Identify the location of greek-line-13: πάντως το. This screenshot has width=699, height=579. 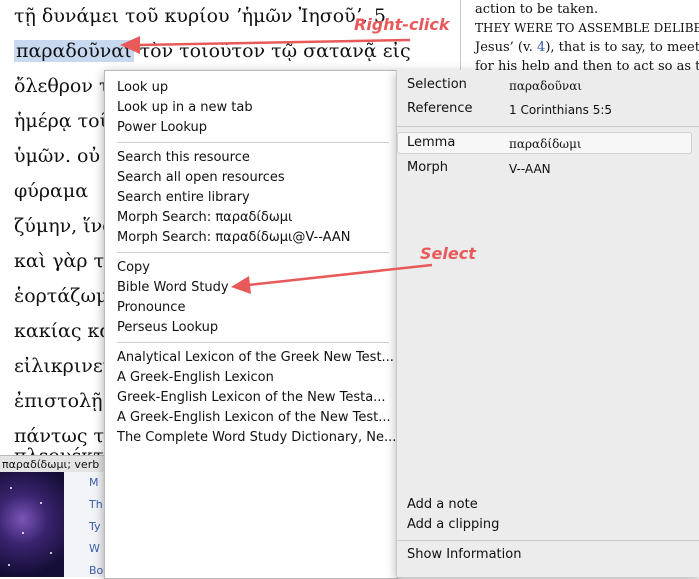
(65, 436).